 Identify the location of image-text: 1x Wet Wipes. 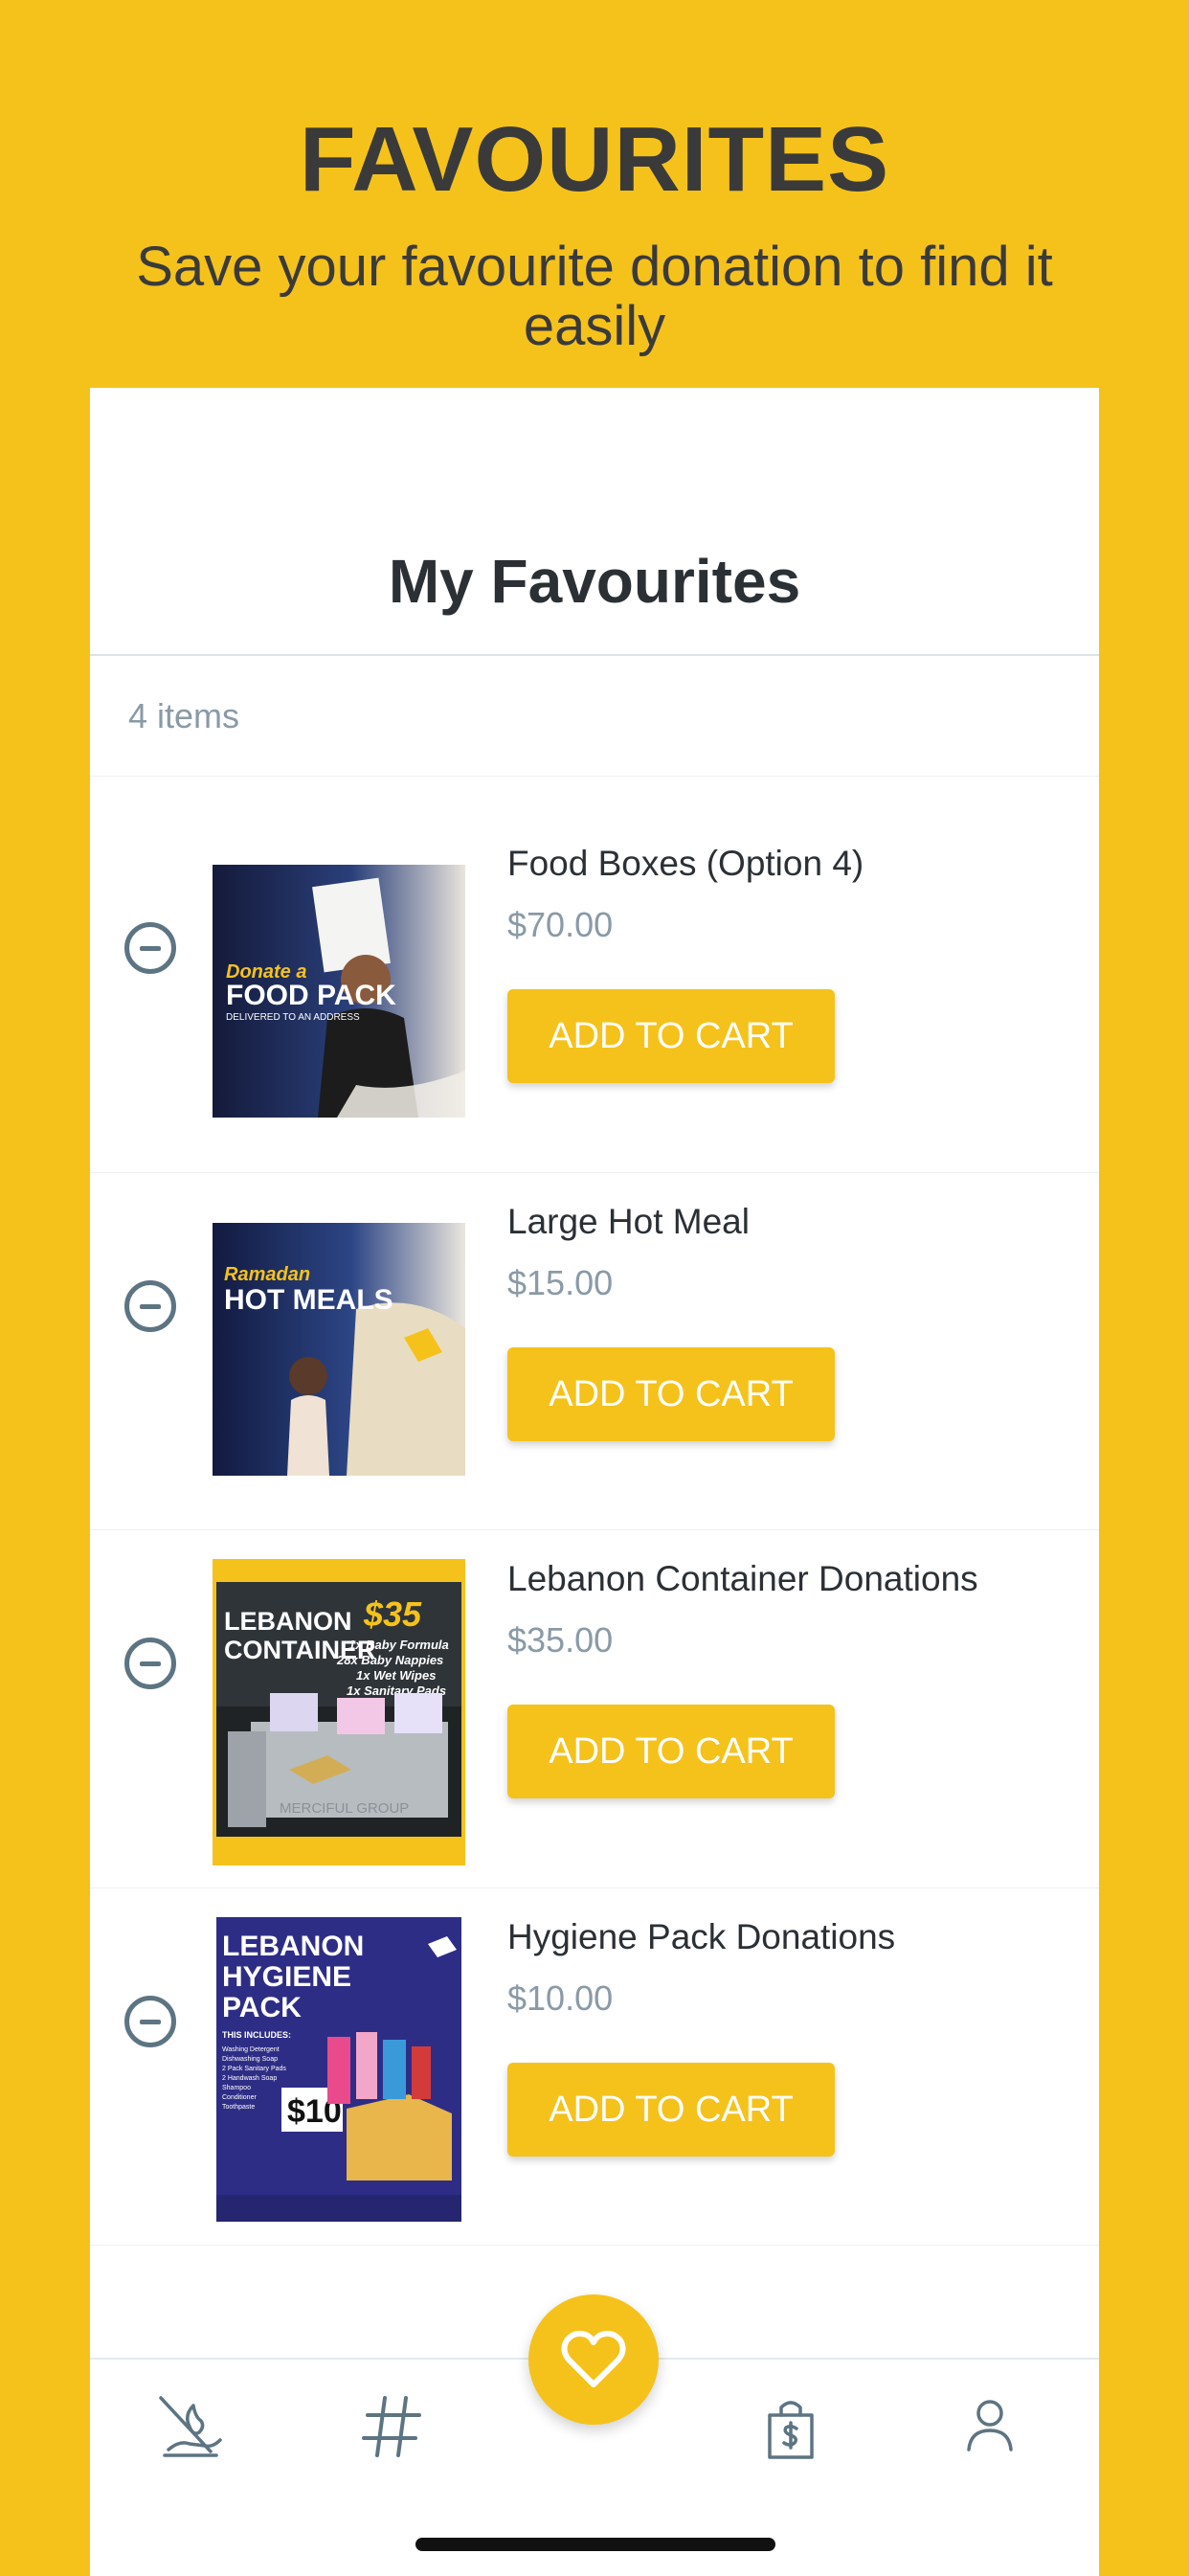
(396, 1675).